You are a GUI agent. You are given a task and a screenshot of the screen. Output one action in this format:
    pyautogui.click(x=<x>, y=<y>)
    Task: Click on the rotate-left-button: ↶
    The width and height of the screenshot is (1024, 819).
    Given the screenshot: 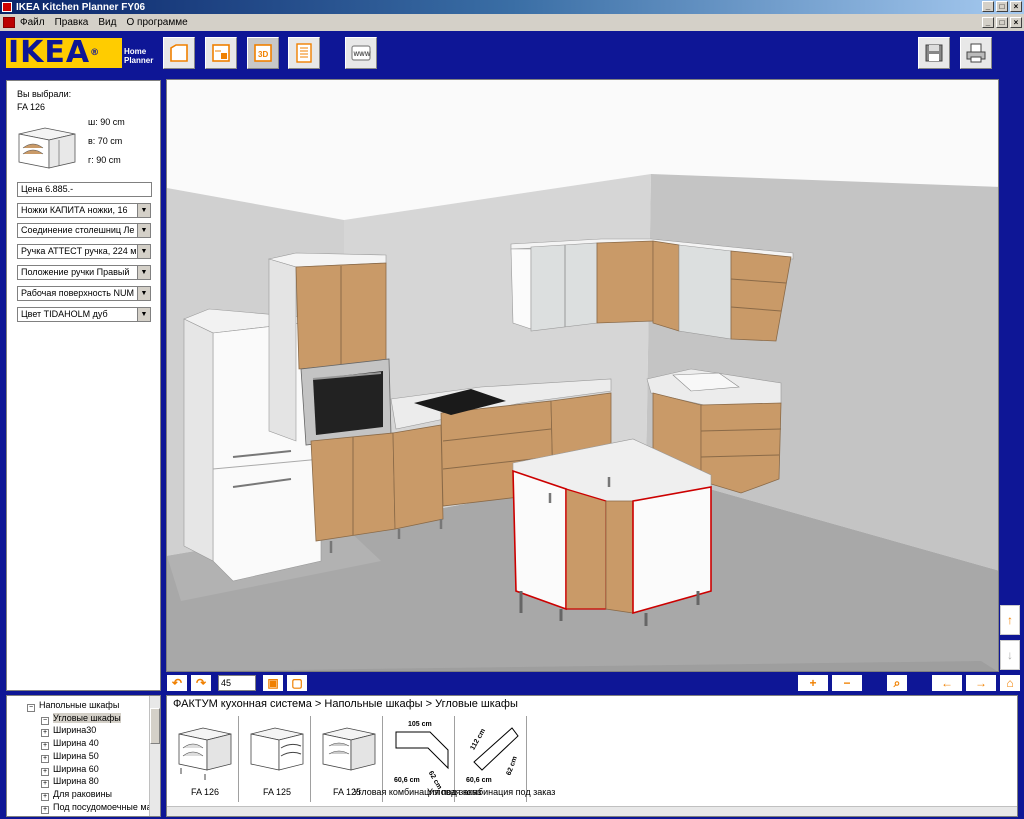 What is the action you would take?
    pyautogui.click(x=177, y=683)
    